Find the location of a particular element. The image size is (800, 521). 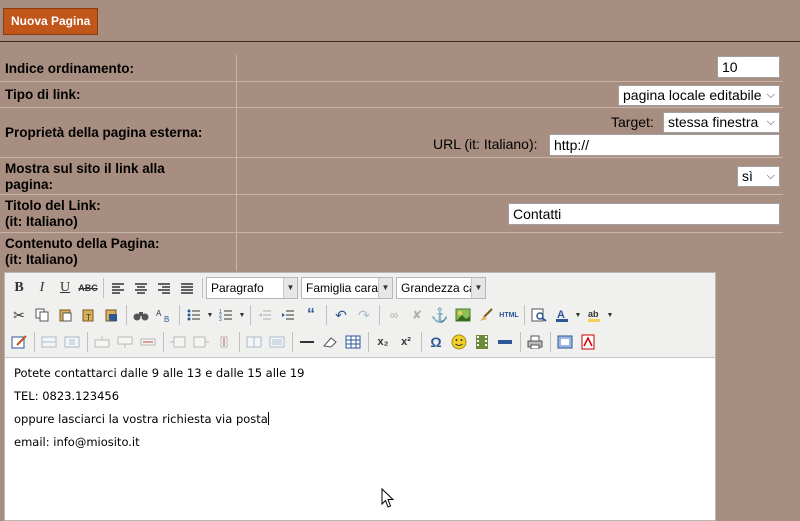

link-type-select: pagina locale editabile ⌵ is located at coordinates (699, 95).